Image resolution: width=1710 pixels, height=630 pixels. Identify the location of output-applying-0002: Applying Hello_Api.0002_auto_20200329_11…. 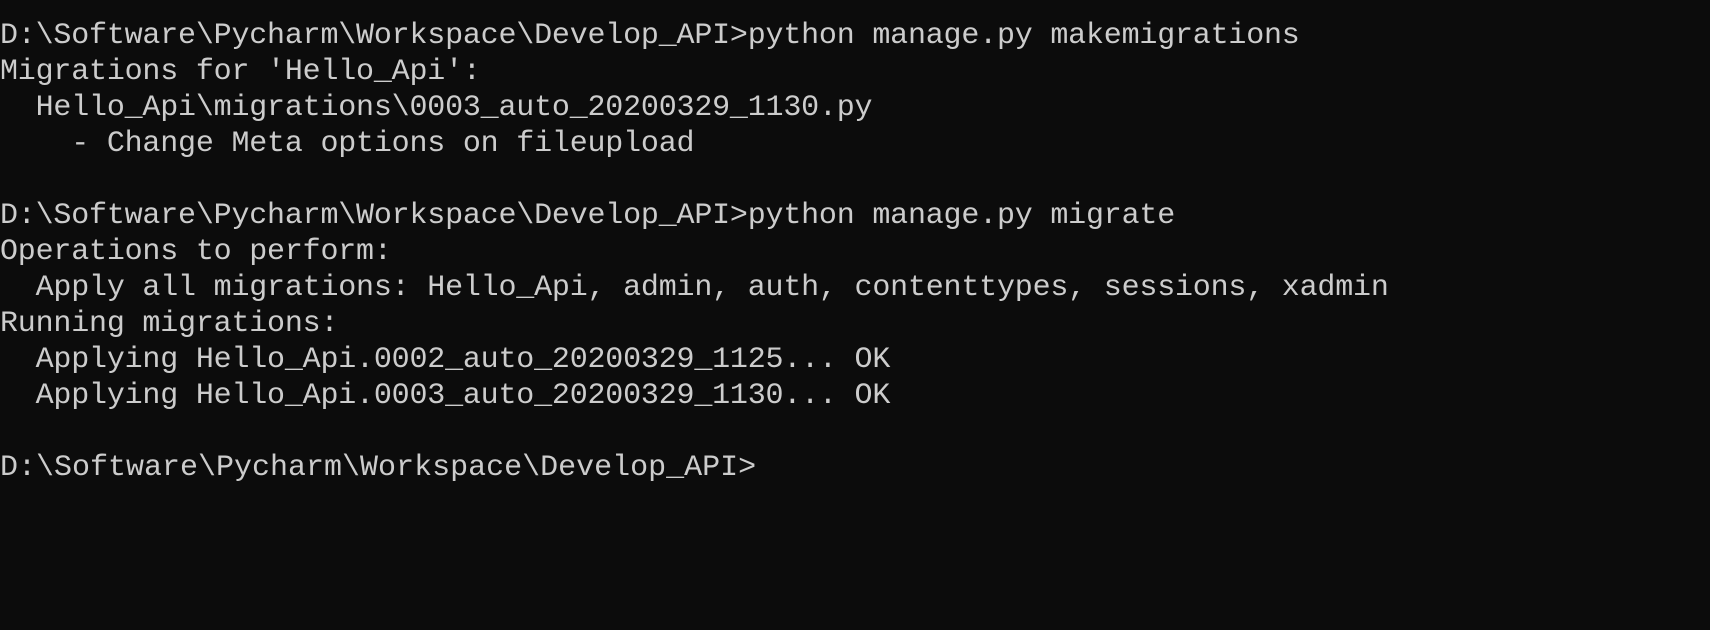
(445, 360).